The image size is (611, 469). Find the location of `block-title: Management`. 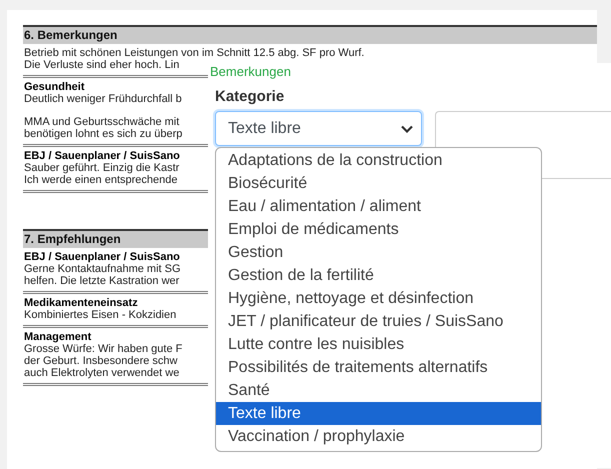

block-title: Management is located at coordinates (58, 337).